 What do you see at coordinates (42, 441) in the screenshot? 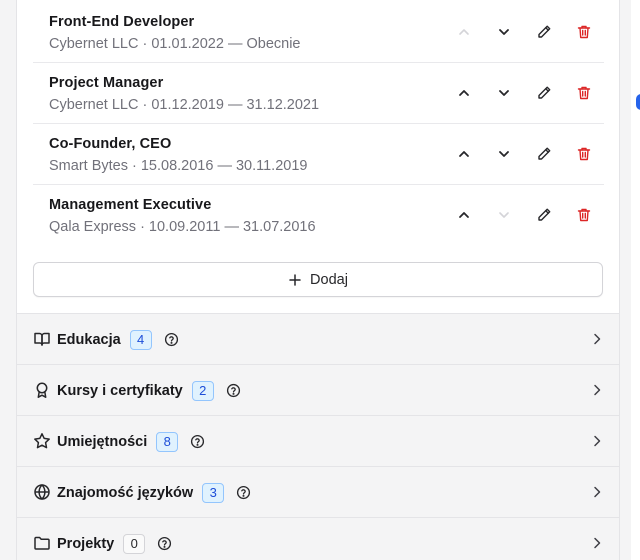
I see `star-icon` at bounding box center [42, 441].